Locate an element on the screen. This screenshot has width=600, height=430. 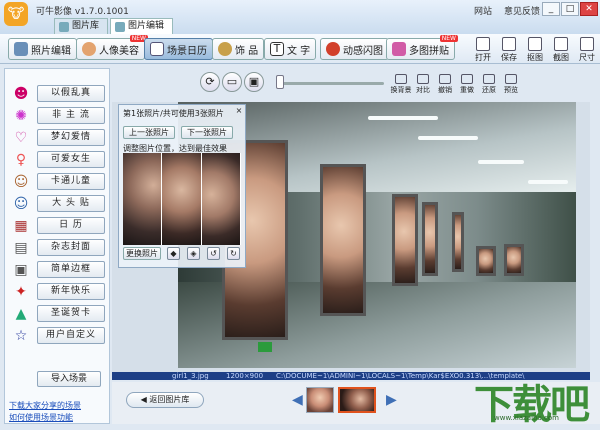
crop-icon is located at coordinates (561, 44).